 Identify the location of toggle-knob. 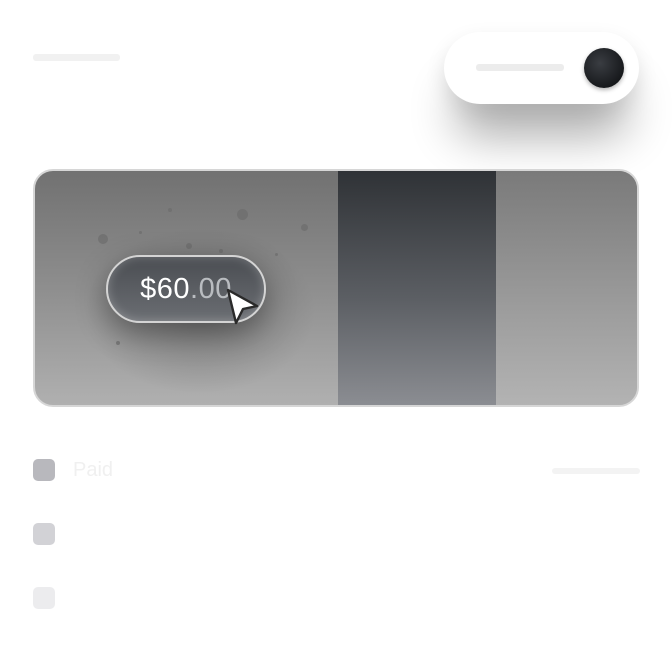
(604, 68).